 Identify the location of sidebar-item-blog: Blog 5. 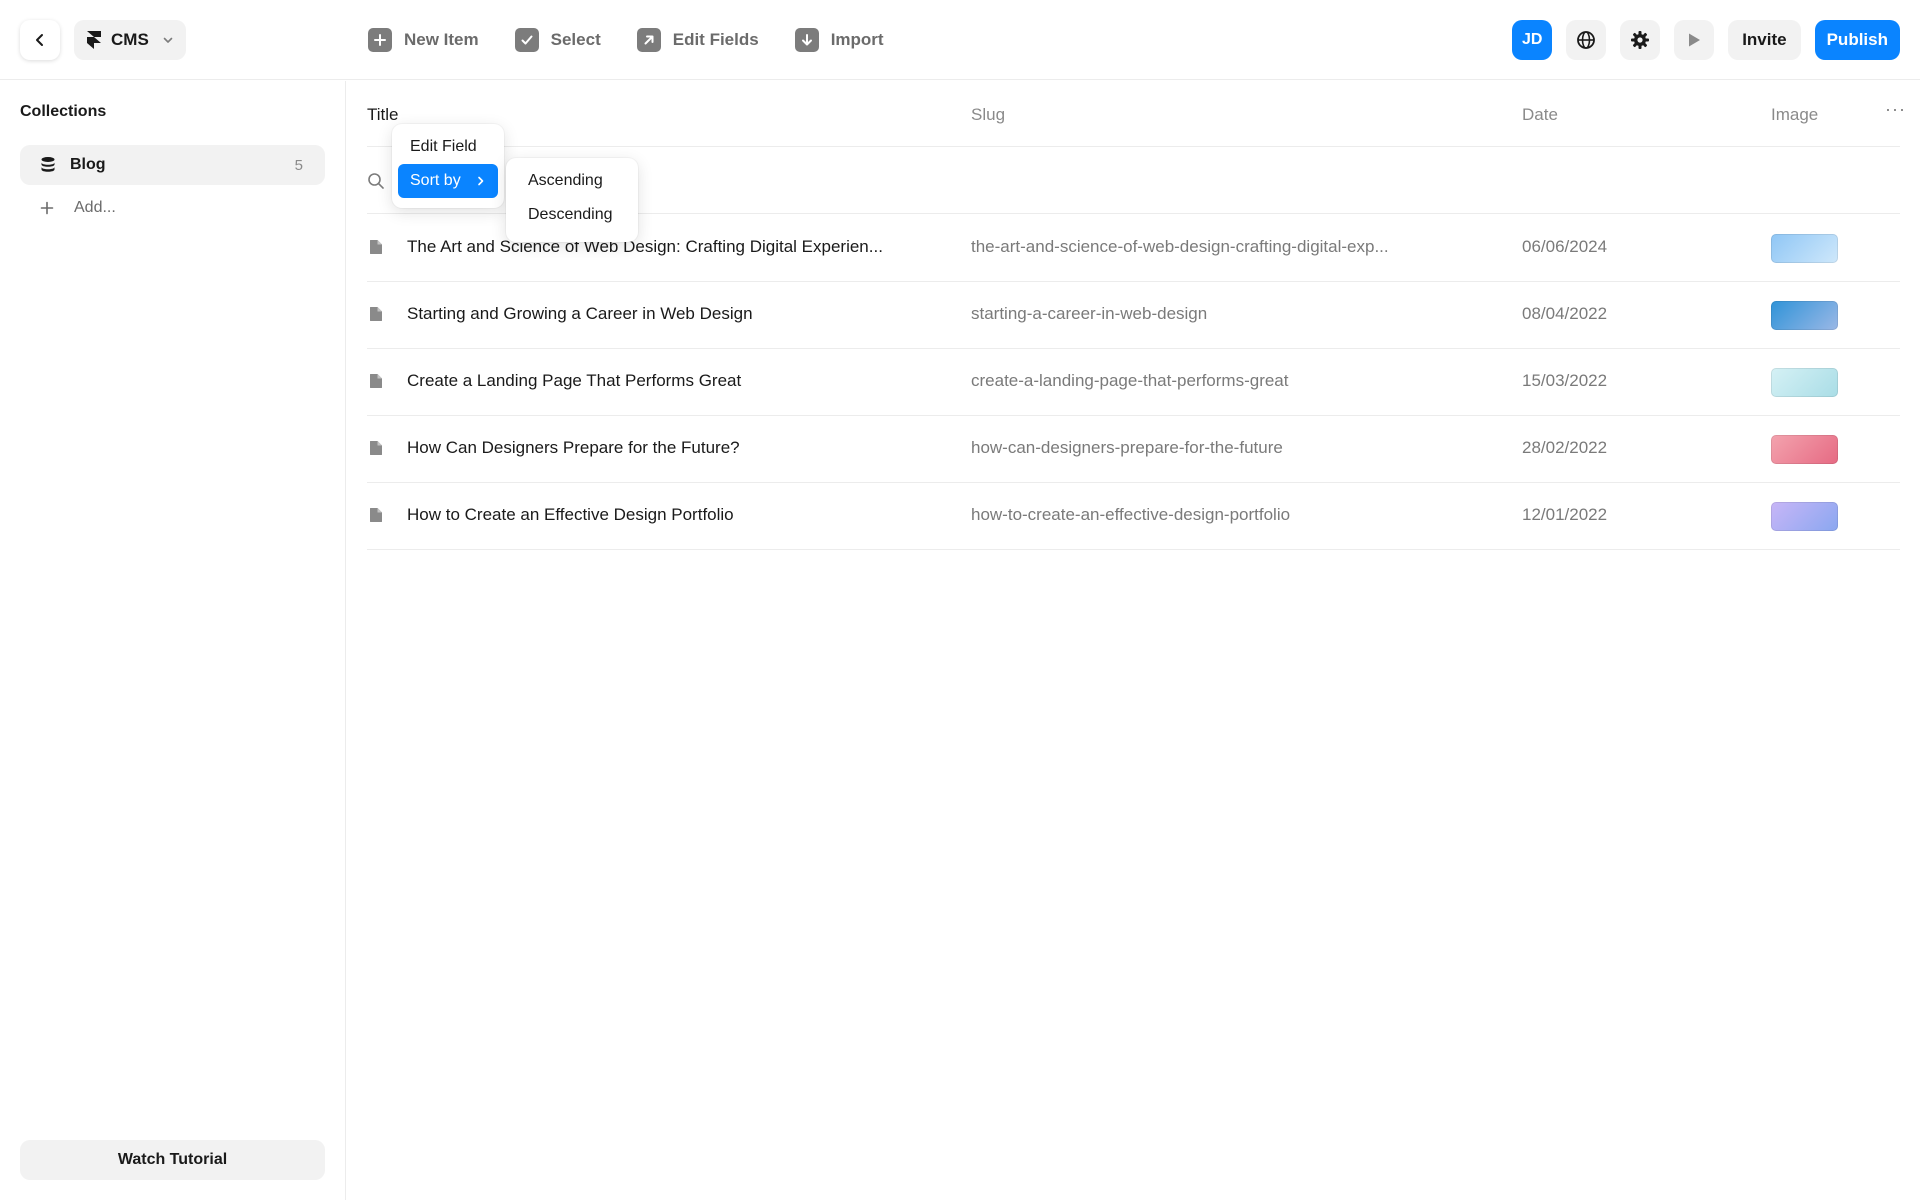
(172, 165).